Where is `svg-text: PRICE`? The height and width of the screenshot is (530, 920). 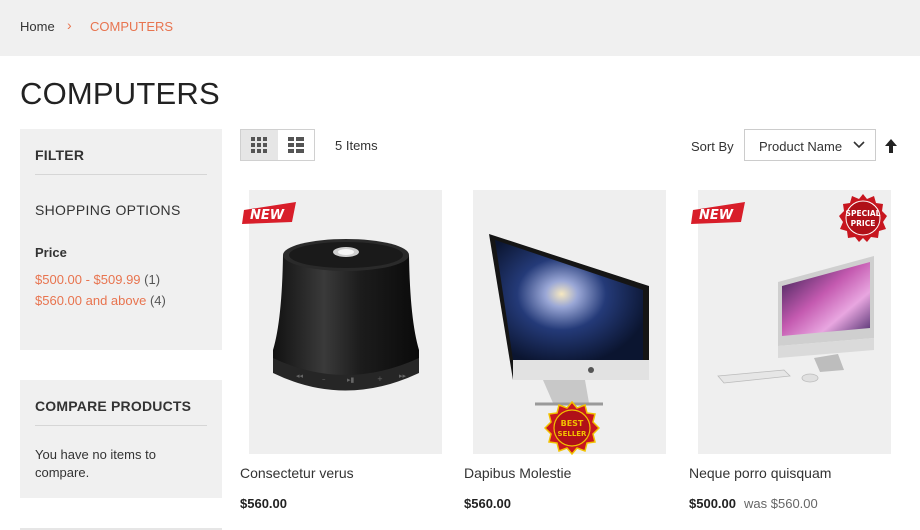
svg-text: PRICE is located at coordinates (863, 223).